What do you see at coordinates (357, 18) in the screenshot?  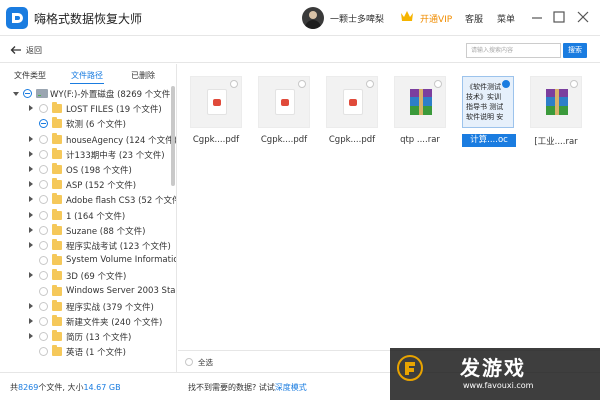 I see `user-name: 一颗士多啤梨` at bounding box center [357, 18].